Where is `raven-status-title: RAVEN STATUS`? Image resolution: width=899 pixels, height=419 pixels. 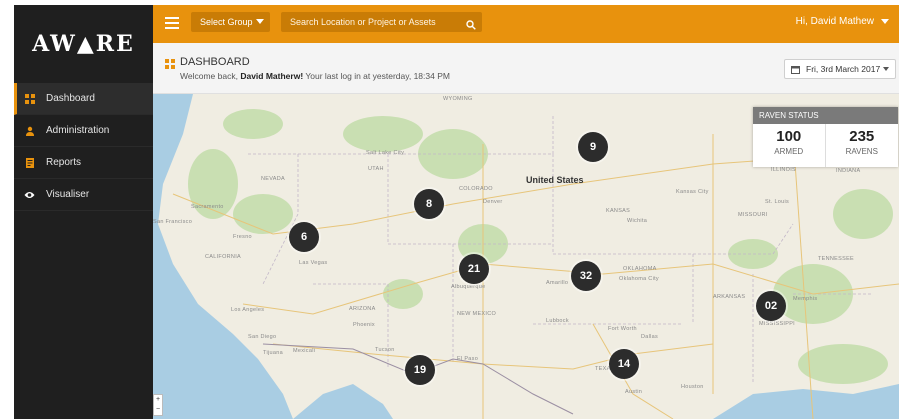
raven-status-title: RAVEN STATUS is located at coordinates (825, 115).